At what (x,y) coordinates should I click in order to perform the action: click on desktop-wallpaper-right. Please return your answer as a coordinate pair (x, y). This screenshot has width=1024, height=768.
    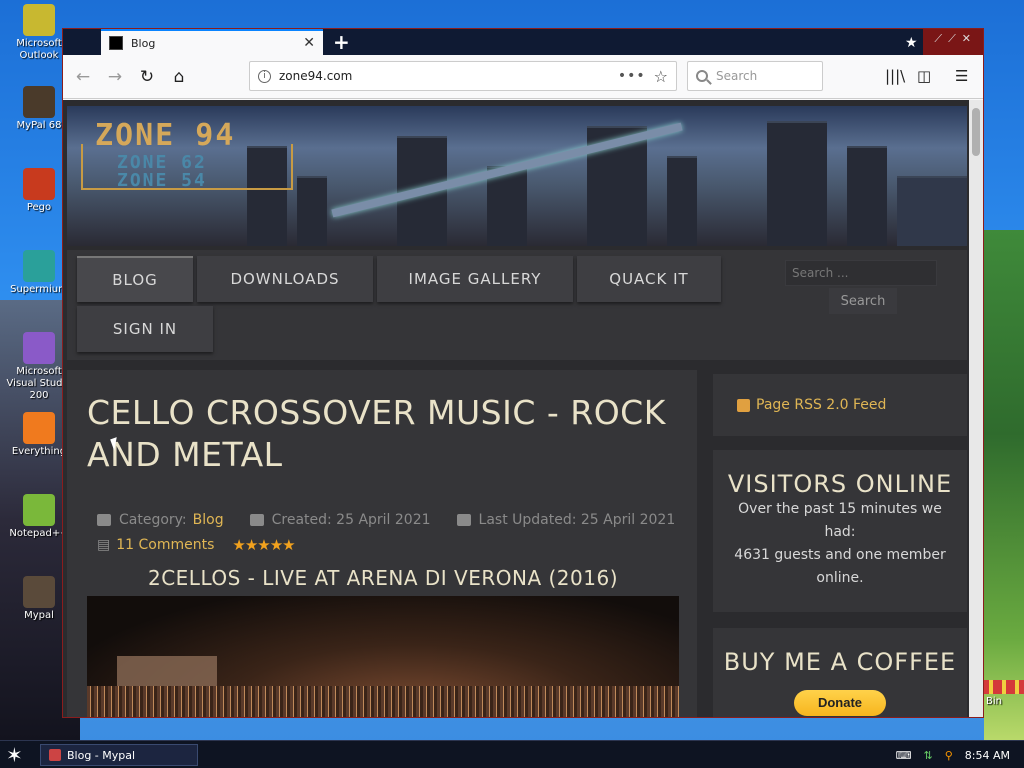
    Looking at the image, I should click on (1004, 485).